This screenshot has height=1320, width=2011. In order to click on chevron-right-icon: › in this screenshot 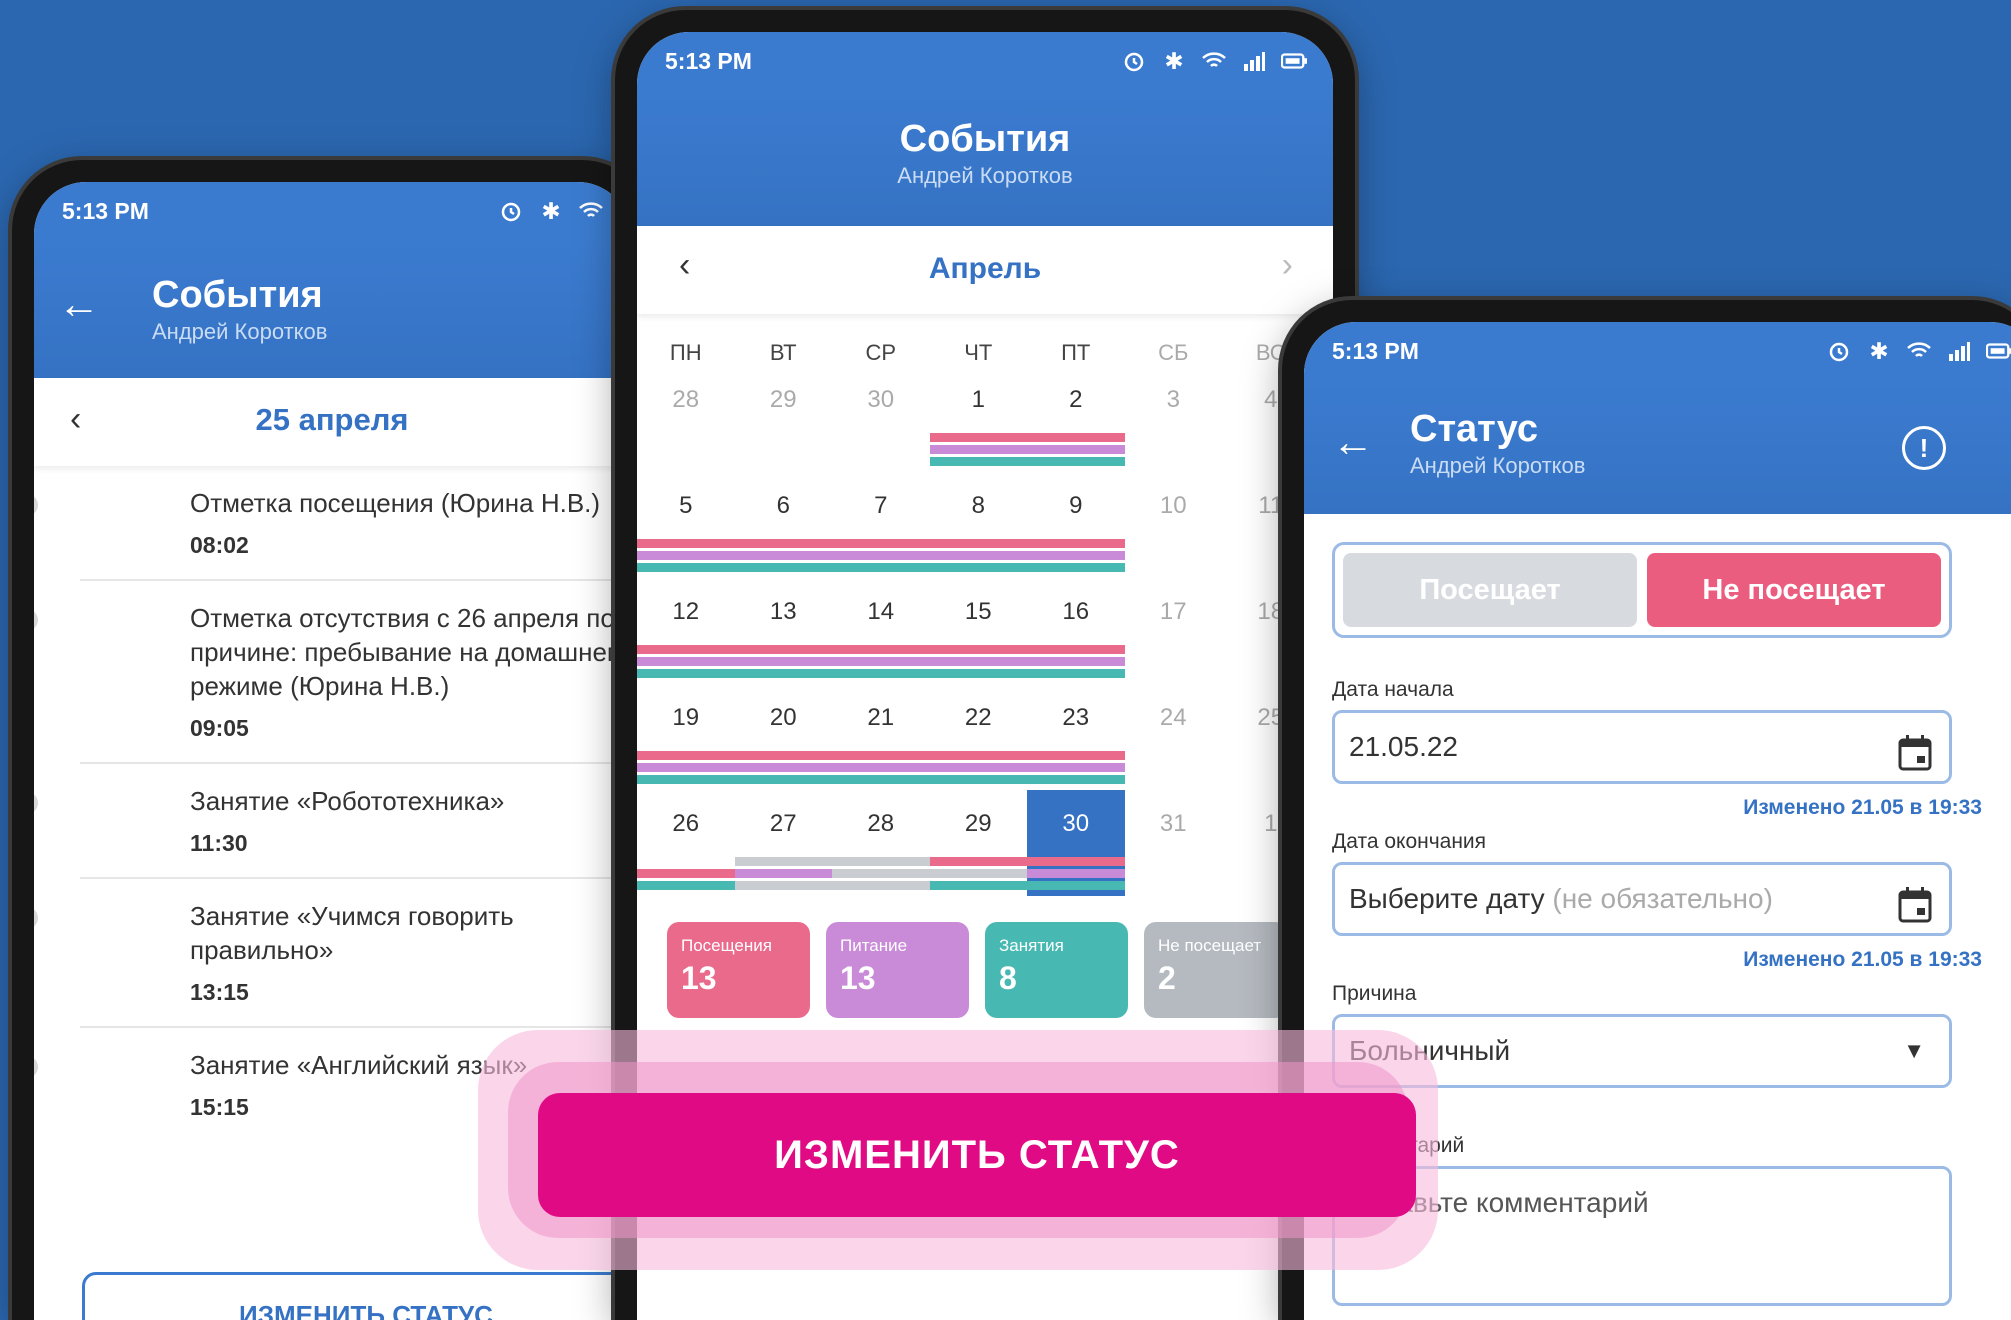, I will do `click(1287, 265)`.